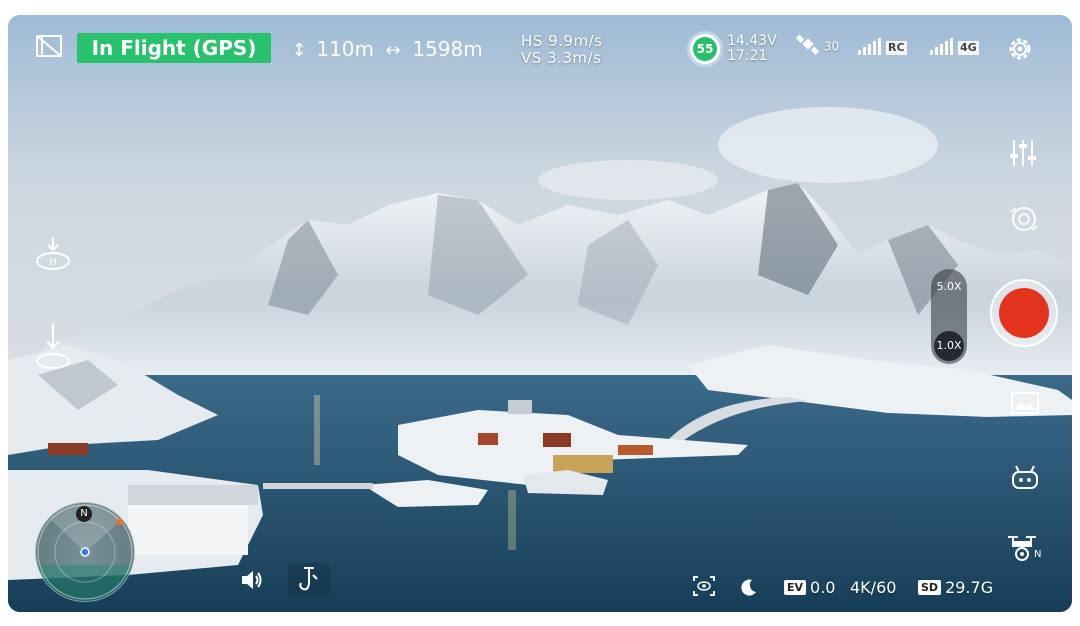 The image size is (1080, 626). I want to click on record-button, so click(1024, 313).